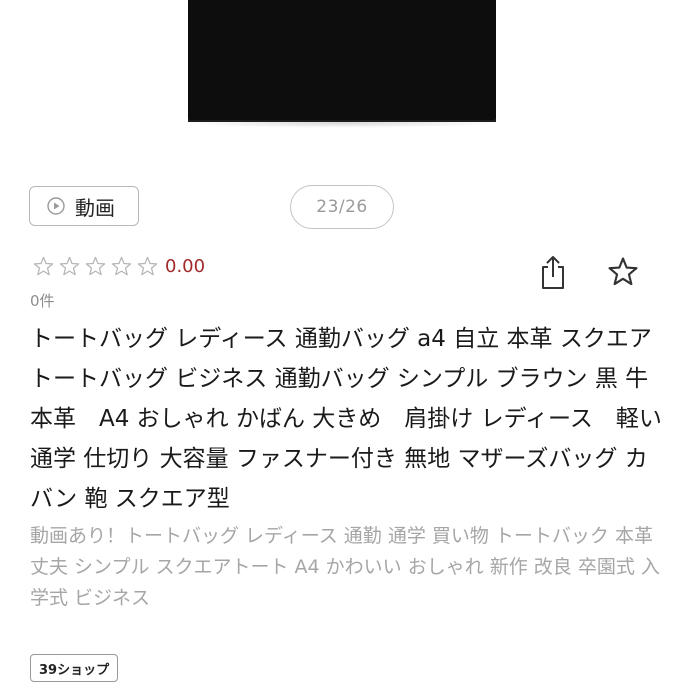 Image resolution: width=682 pixels, height=682 pixels. What do you see at coordinates (342, 61) in the screenshot?
I see `bag-photo` at bounding box center [342, 61].